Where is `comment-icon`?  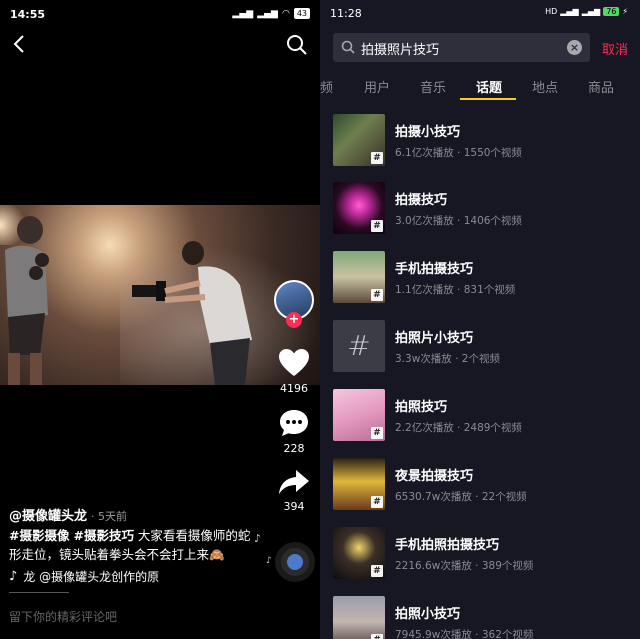 comment-icon is located at coordinates (294, 423).